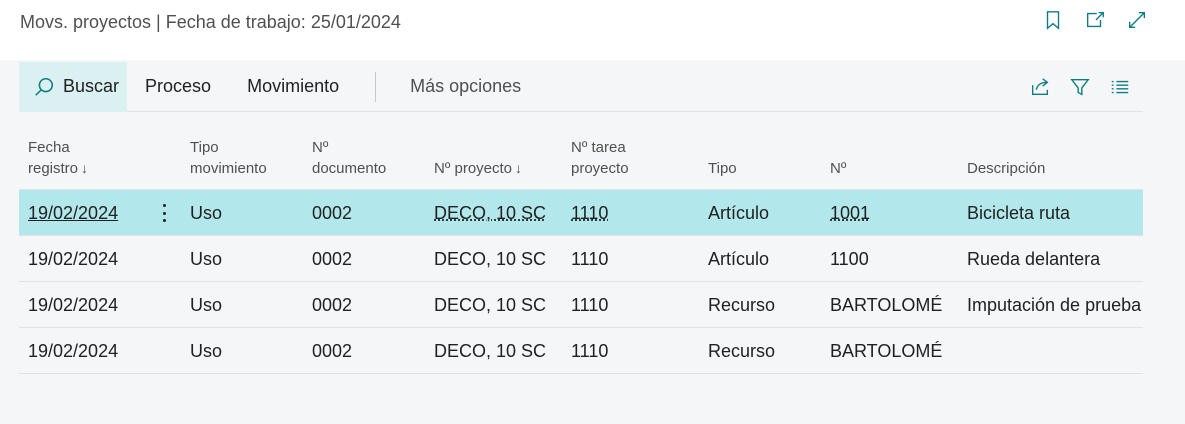  Describe the element at coordinates (1137, 20) in the screenshot. I see `expand-icon` at that location.